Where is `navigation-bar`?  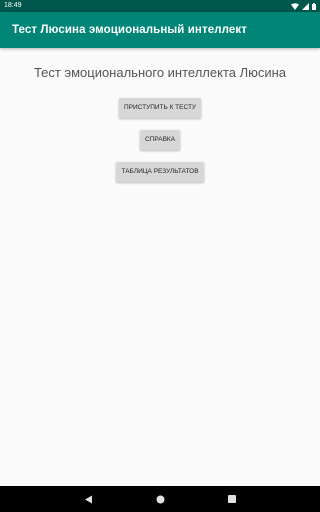
navigation-bar is located at coordinates (160, 499).